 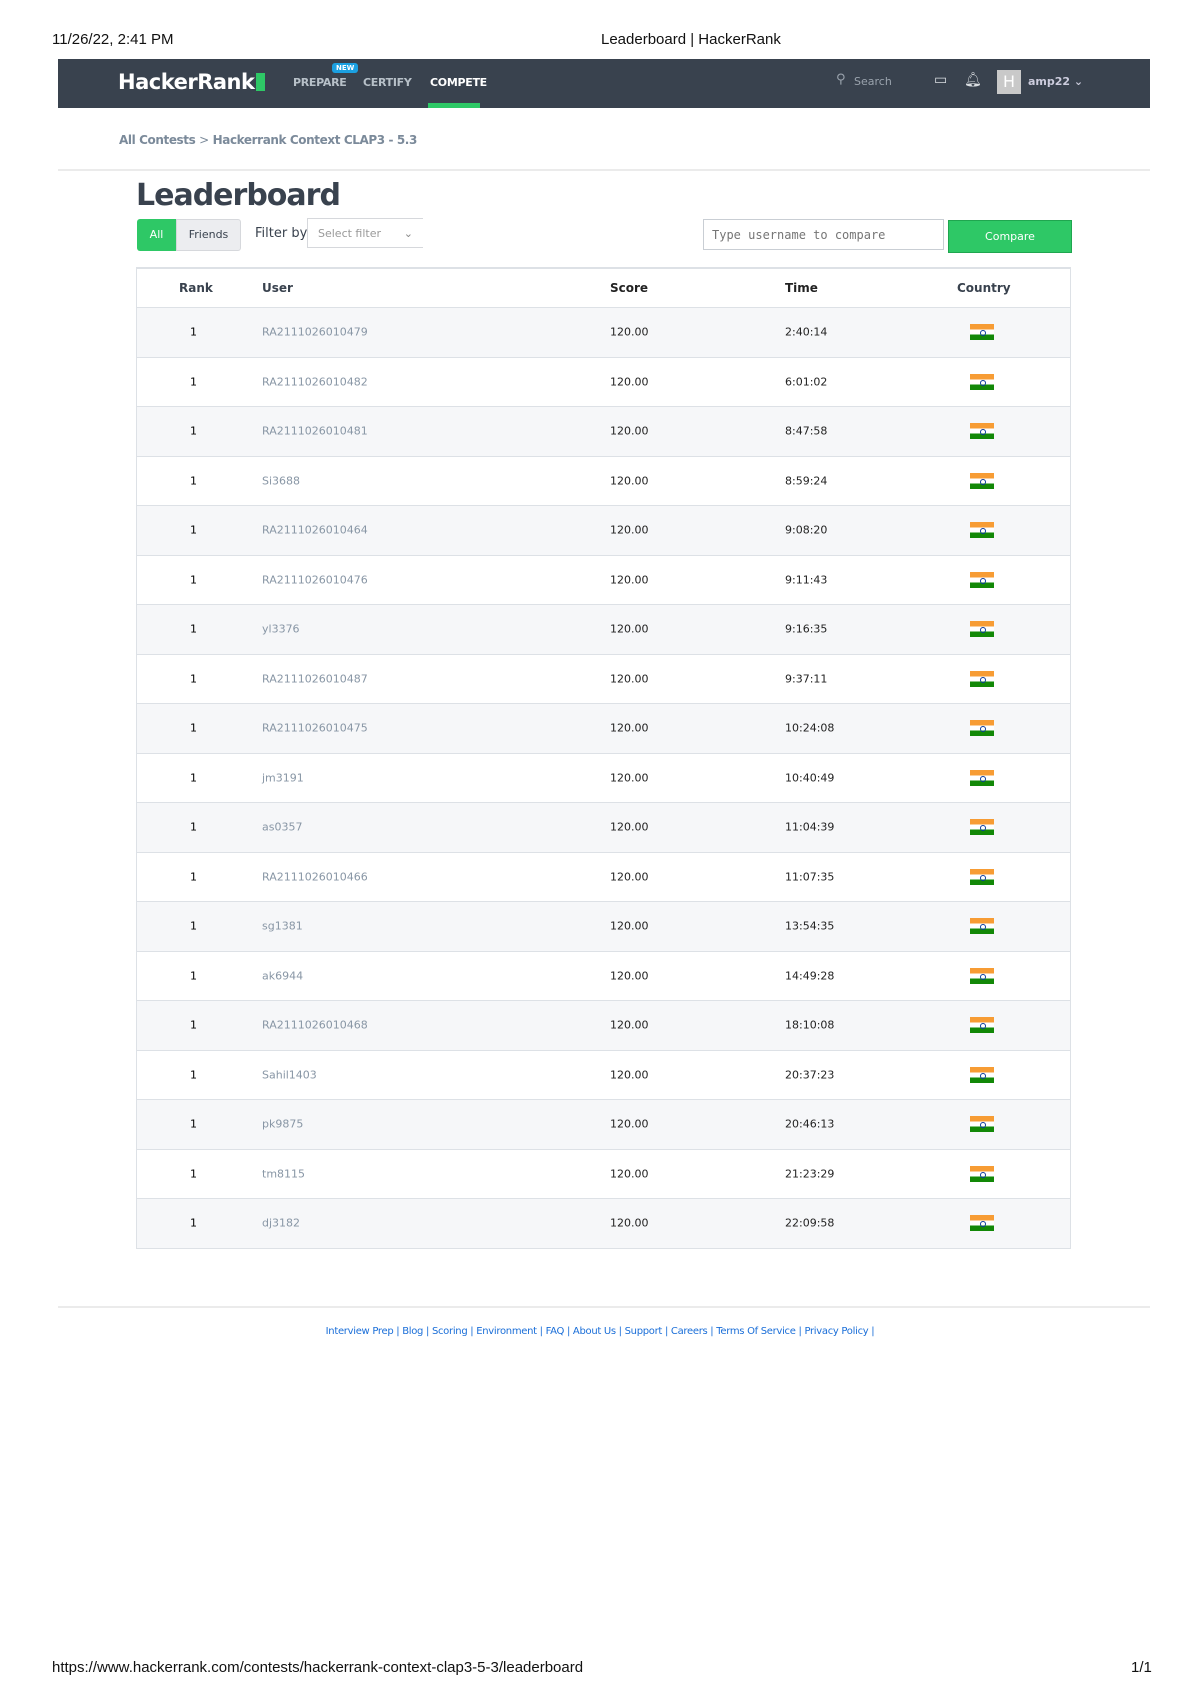 I want to click on active-tab-indicator, so click(x=454, y=105).